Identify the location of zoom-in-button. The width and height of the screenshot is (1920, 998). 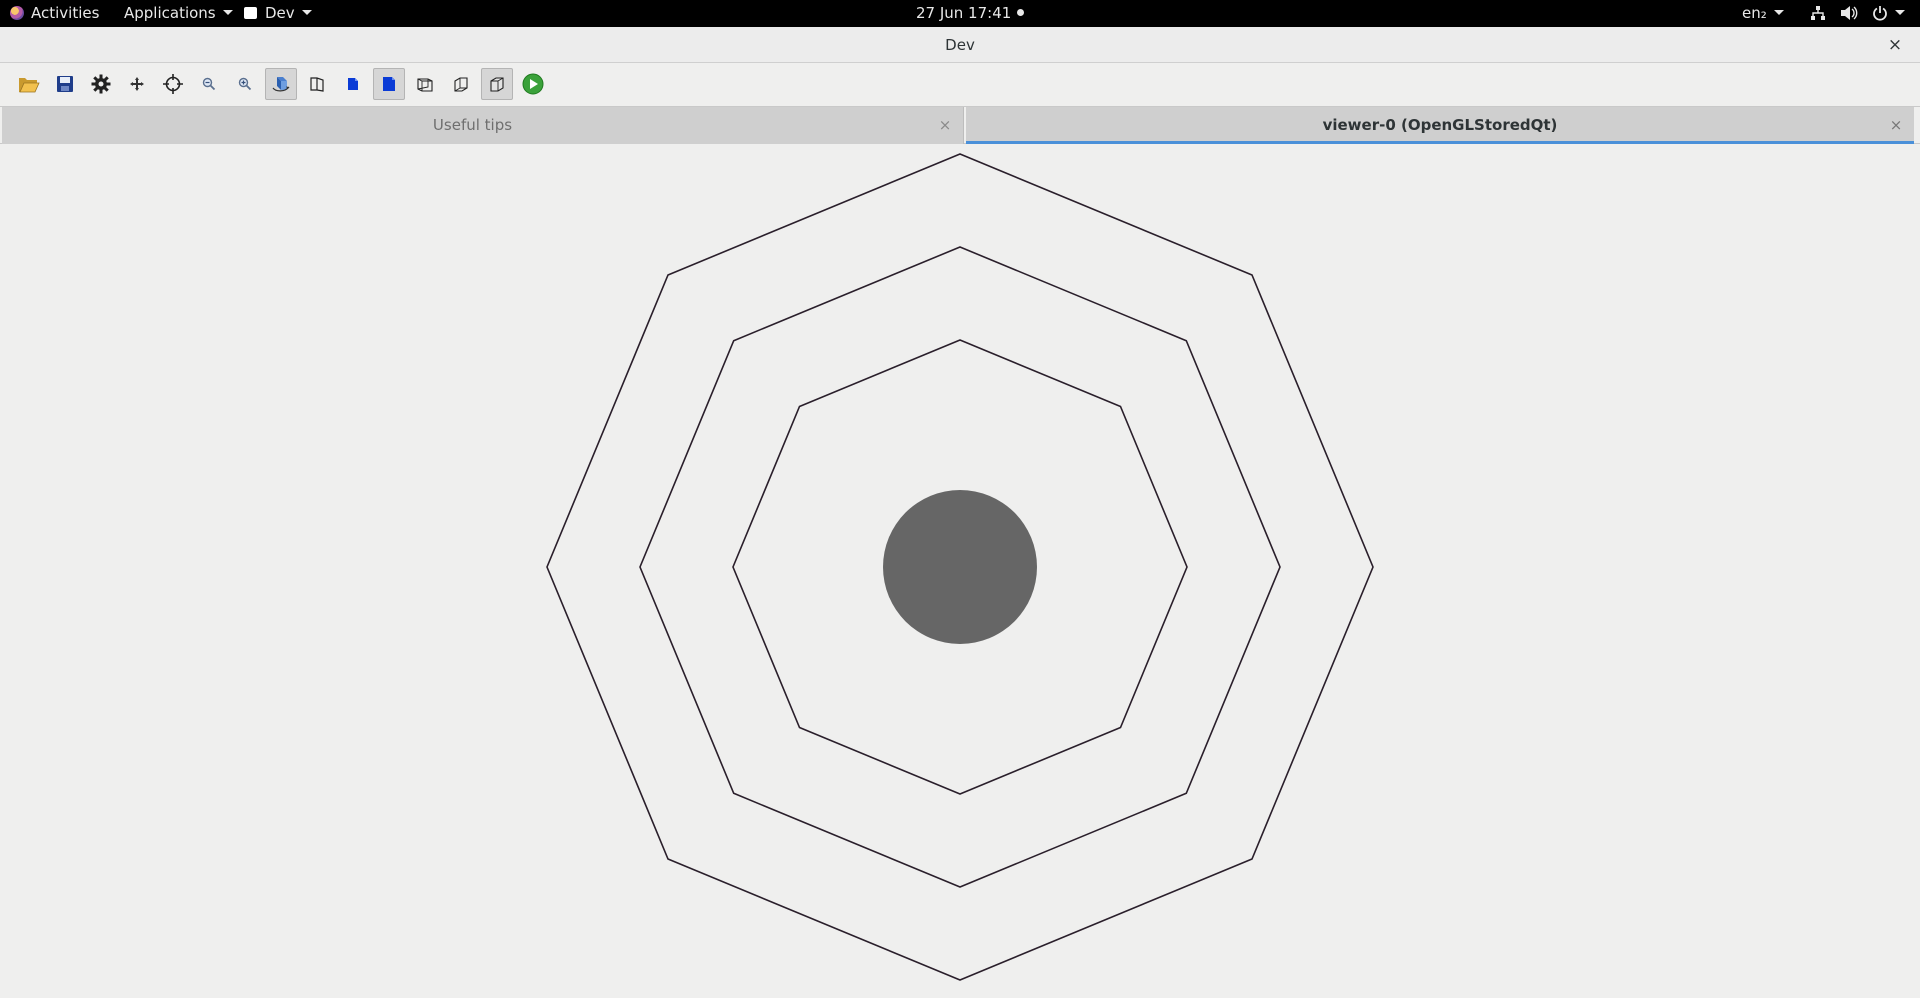
(245, 84).